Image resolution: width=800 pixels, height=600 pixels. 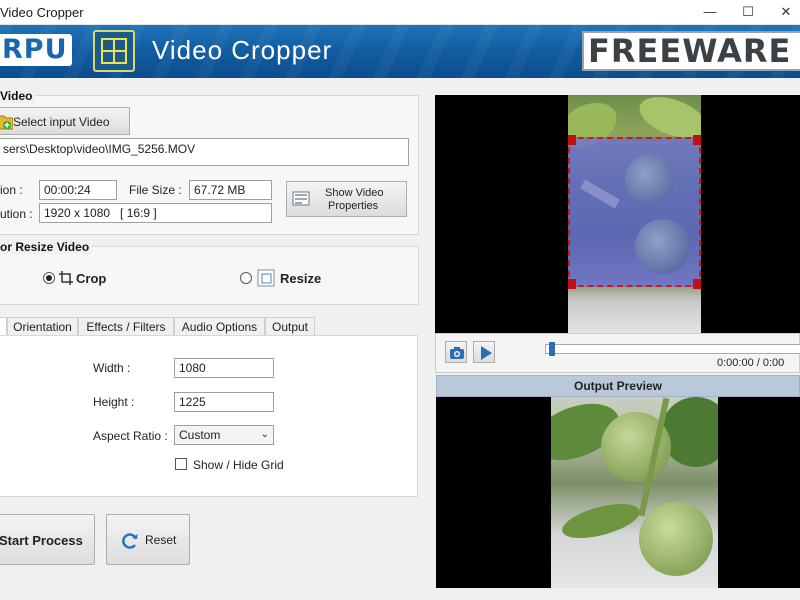 What do you see at coordinates (6, 122) in the screenshot?
I see `folder-icon` at bounding box center [6, 122].